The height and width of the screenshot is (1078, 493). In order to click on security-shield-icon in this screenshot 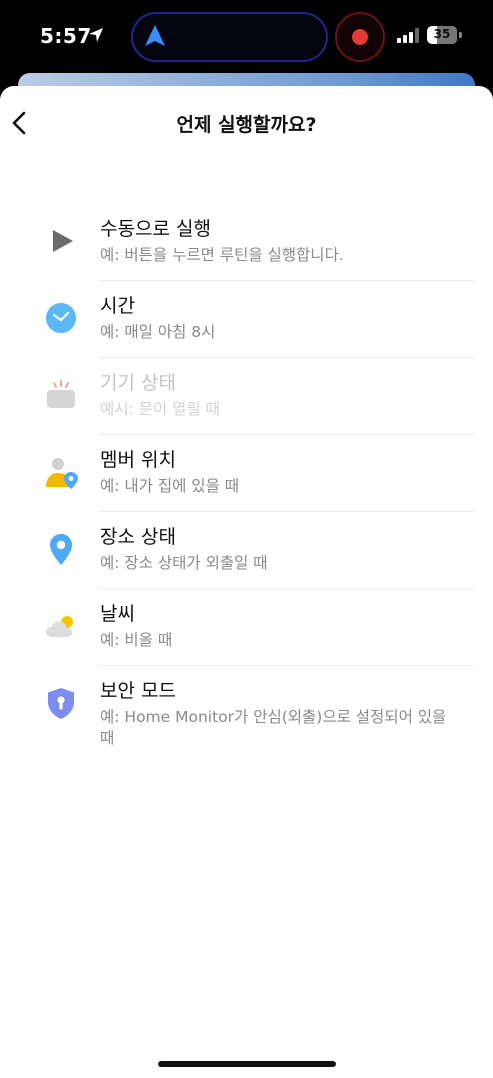, I will do `click(61, 703)`.